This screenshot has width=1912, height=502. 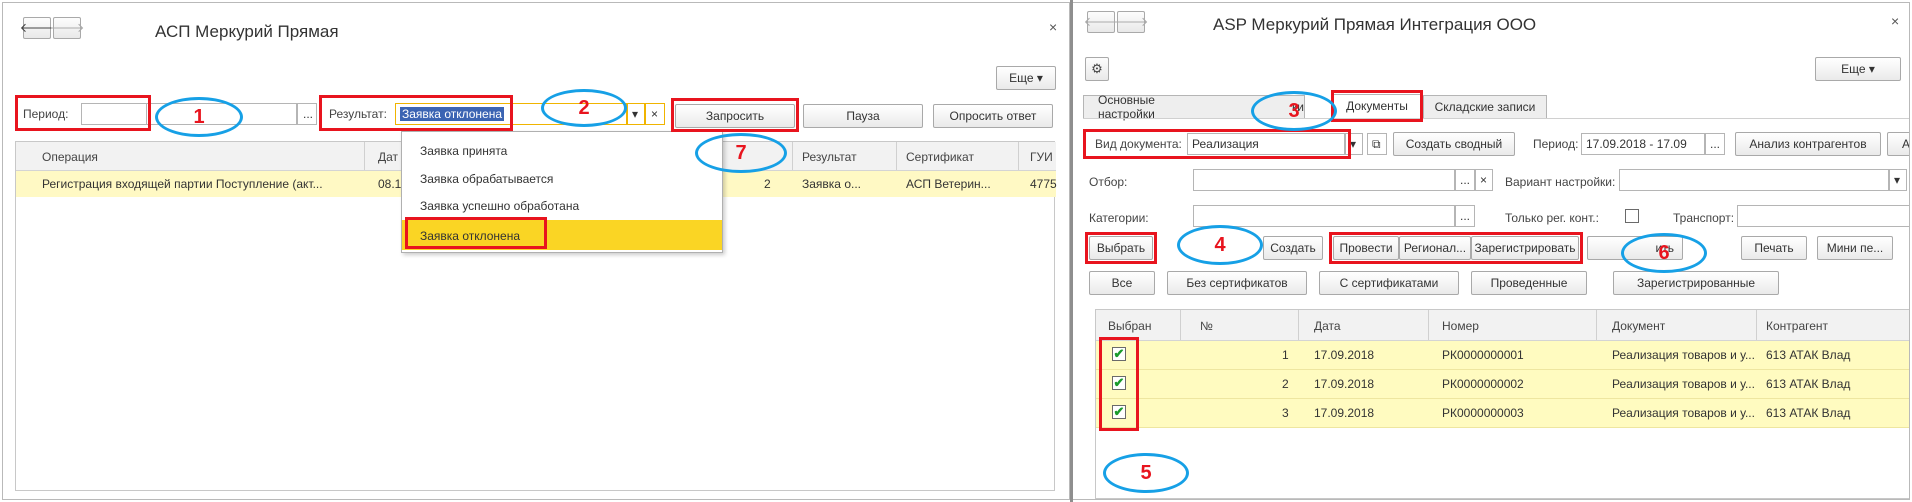 What do you see at coordinates (1389, 283) in the screenshot?
I see `filter-with-cert-button: С сертификатами` at bounding box center [1389, 283].